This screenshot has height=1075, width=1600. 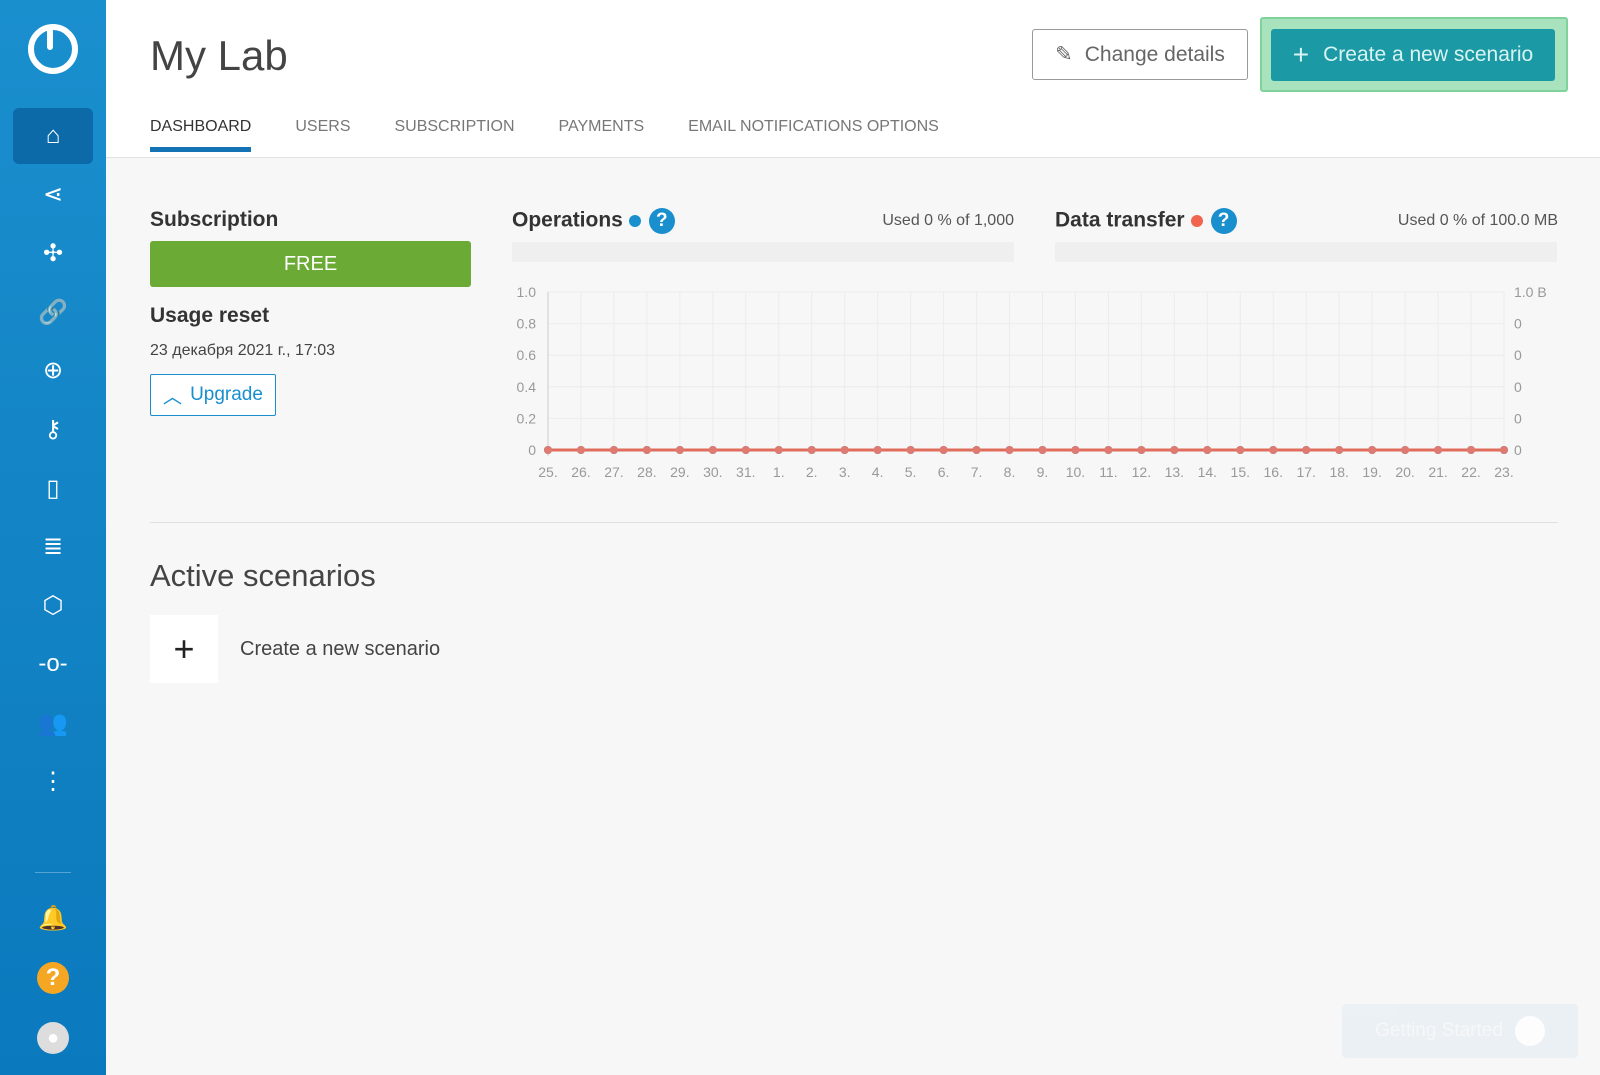 I want to click on create-scenario-link: Create a new scenario, so click(x=340, y=649).